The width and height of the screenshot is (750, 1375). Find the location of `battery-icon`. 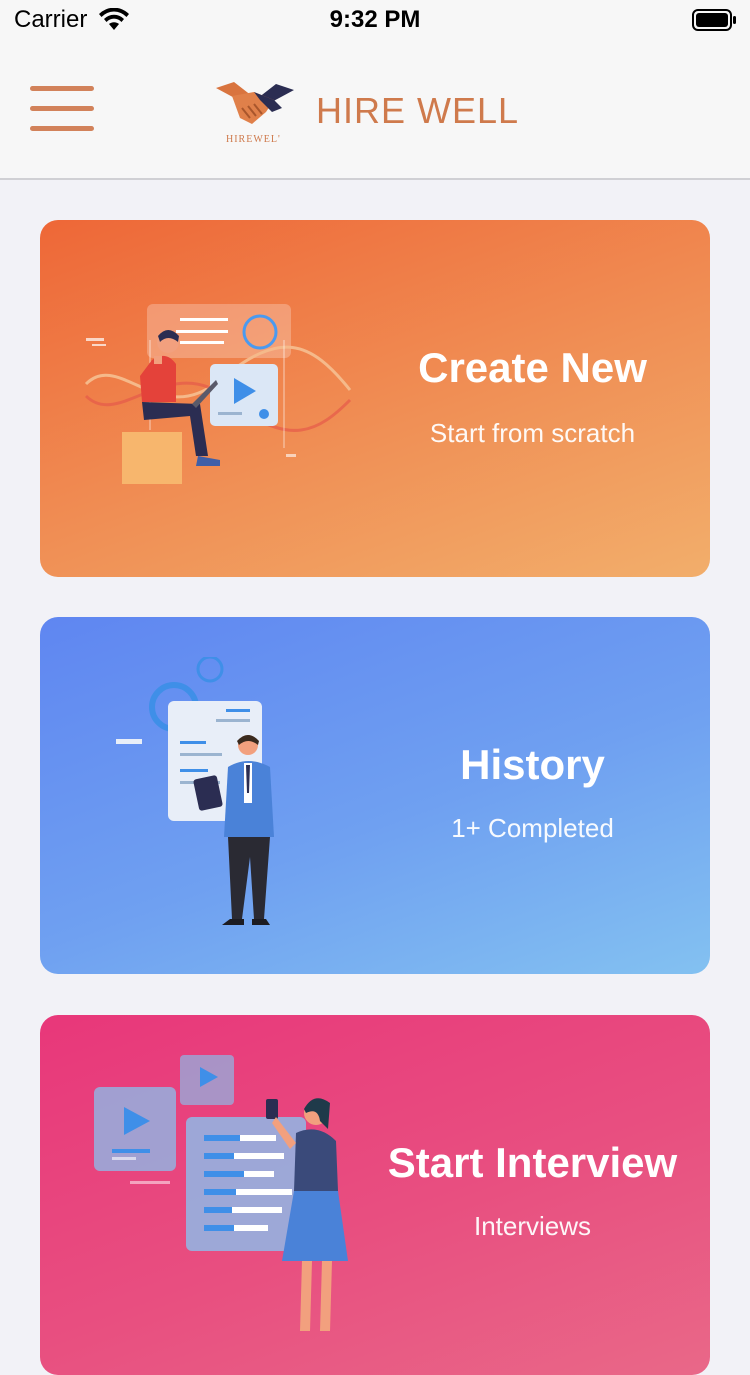

battery-icon is located at coordinates (714, 20).